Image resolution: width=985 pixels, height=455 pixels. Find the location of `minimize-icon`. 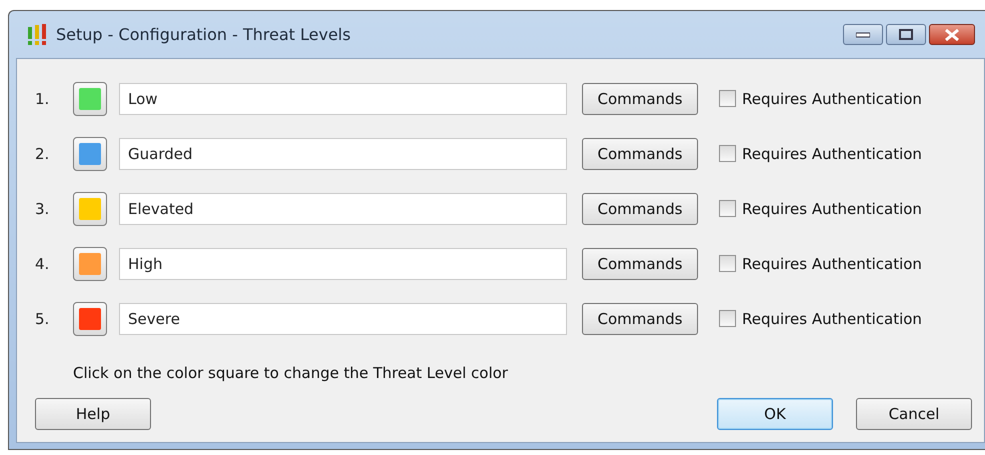

minimize-icon is located at coordinates (863, 35).